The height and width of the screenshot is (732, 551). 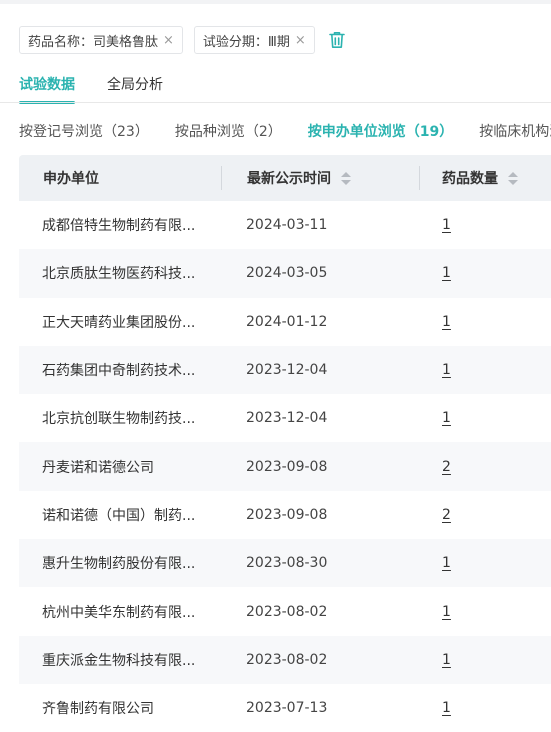 What do you see at coordinates (275, 102) in the screenshot?
I see `tab-divider` at bounding box center [275, 102].